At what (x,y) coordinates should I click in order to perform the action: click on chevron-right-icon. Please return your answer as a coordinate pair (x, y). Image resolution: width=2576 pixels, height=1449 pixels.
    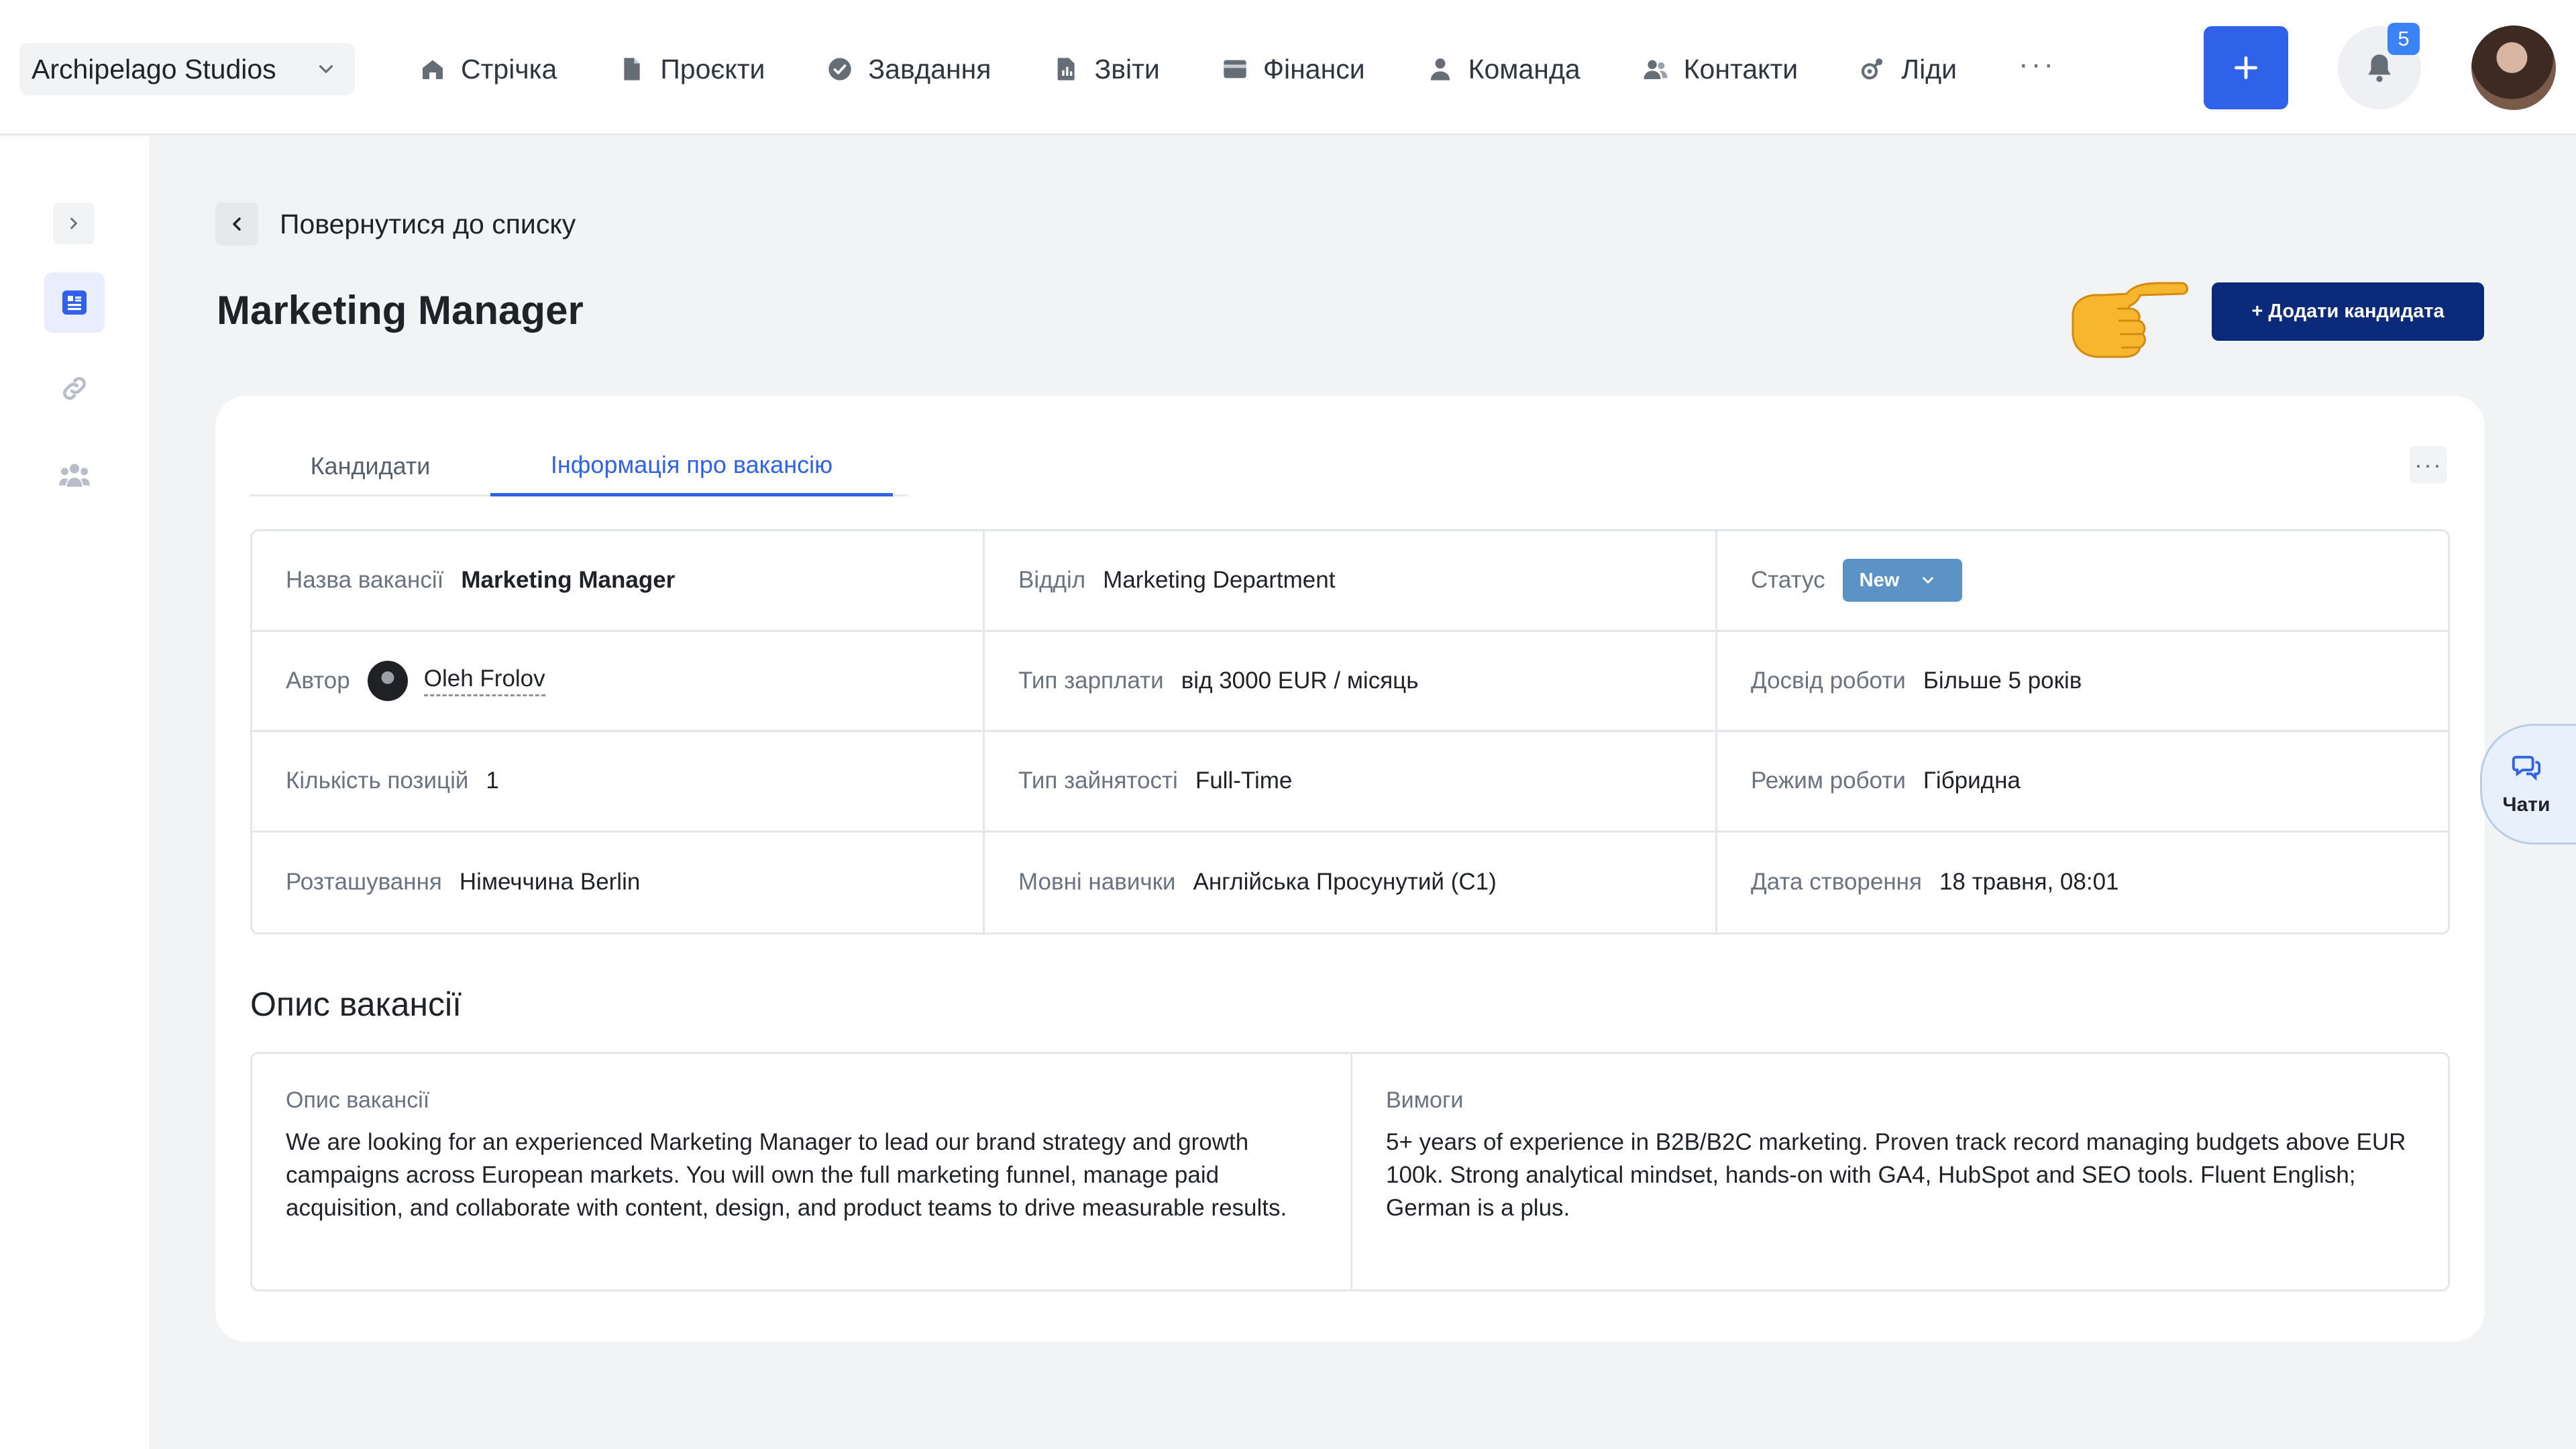
    Looking at the image, I should click on (73, 223).